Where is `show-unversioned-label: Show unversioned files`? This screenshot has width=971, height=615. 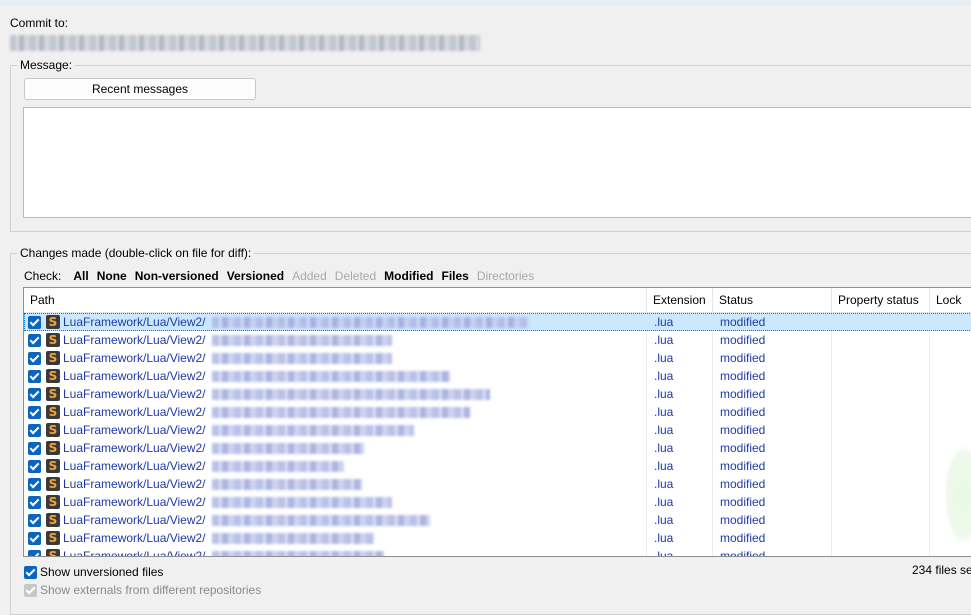
show-unversioned-label: Show unversioned files is located at coordinates (102, 572).